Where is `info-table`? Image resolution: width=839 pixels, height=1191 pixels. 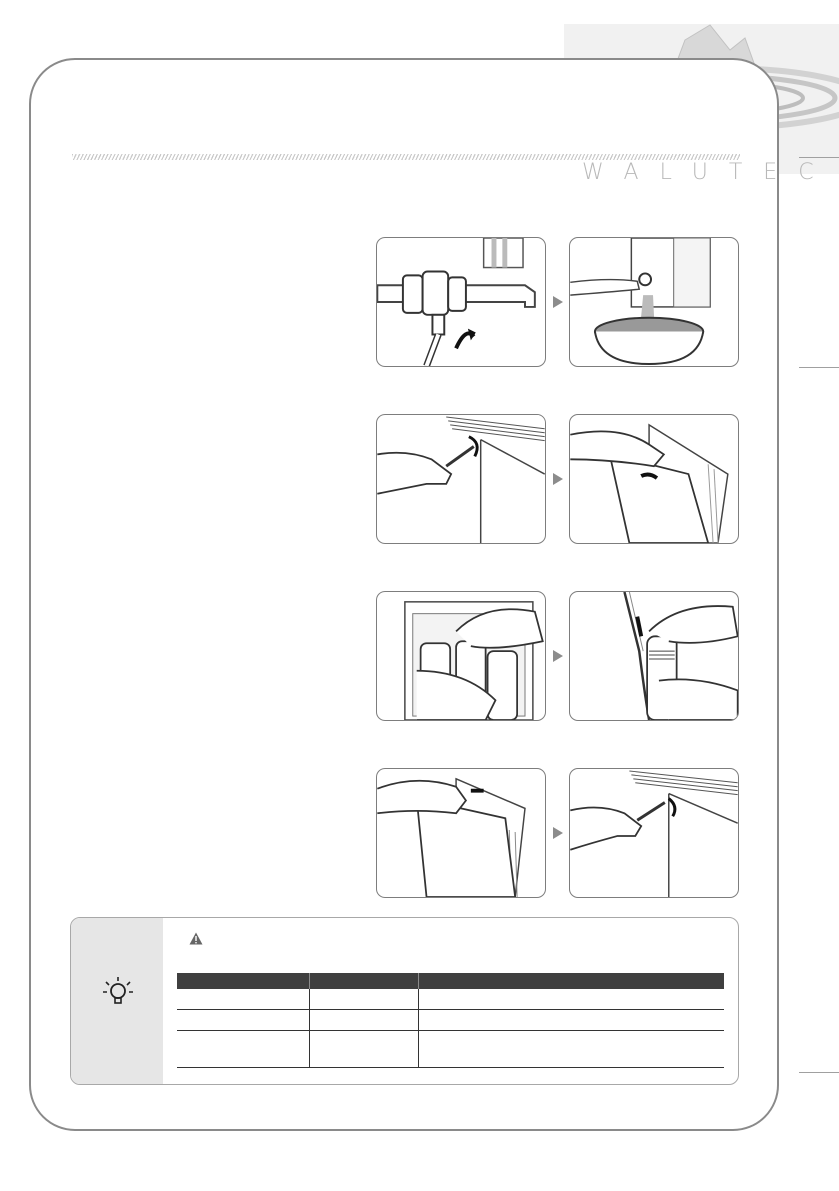
info-table is located at coordinates (450, 1020).